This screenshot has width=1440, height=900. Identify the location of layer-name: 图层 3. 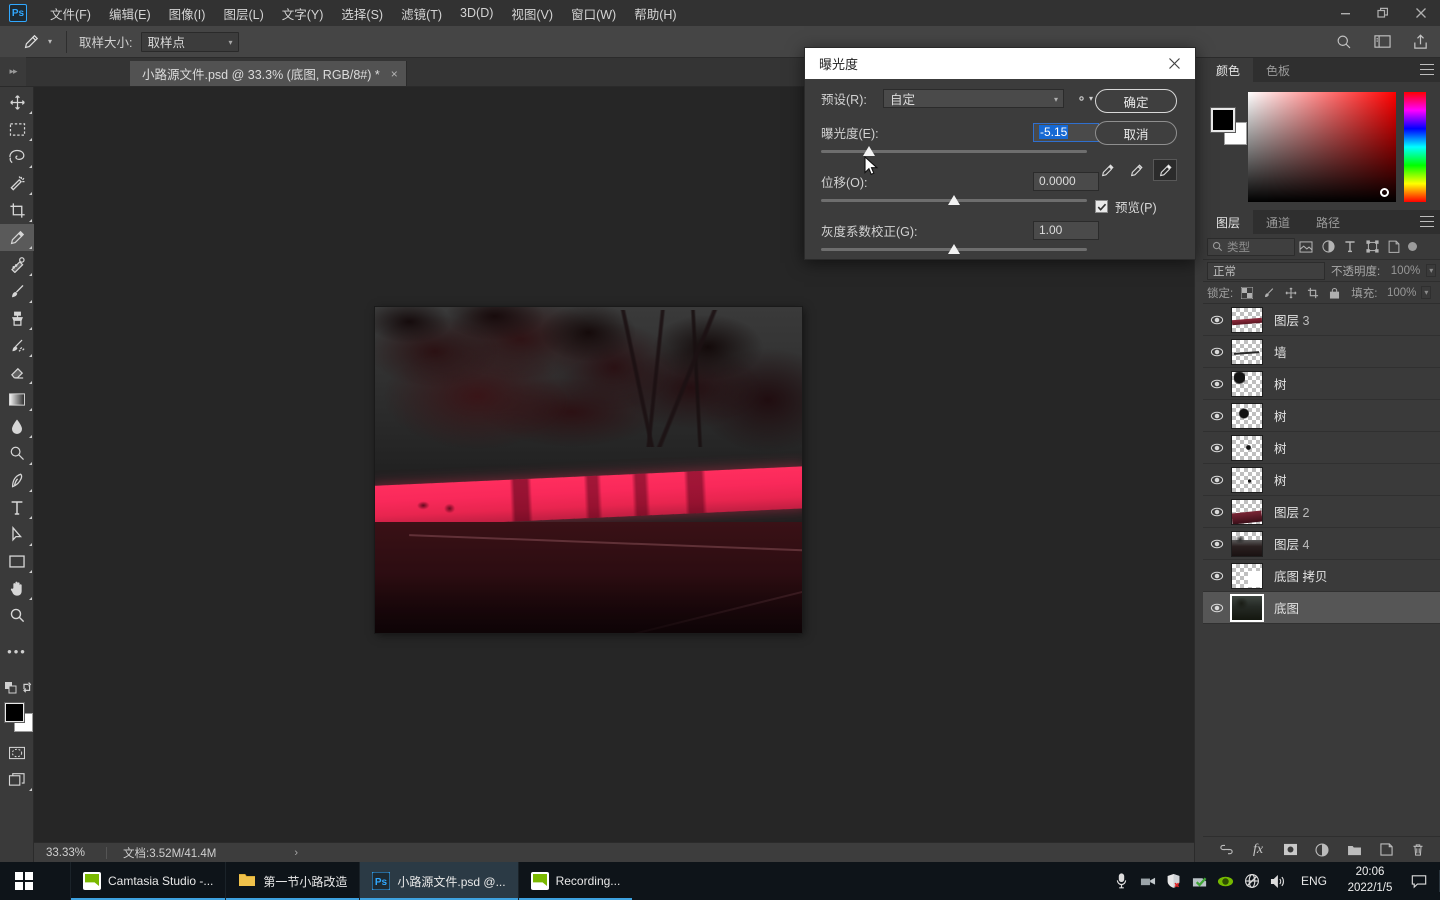
(1291, 319).